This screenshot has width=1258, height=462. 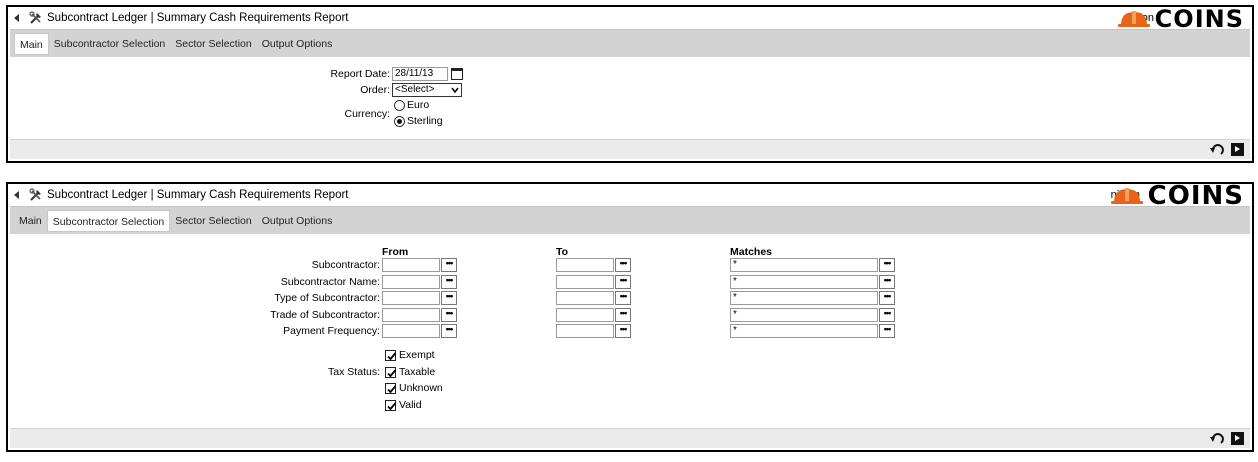 What do you see at coordinates (420, 74) in the screenshot?
I see `report-date-field: 28/11/13` at bounding box center [420, 74].